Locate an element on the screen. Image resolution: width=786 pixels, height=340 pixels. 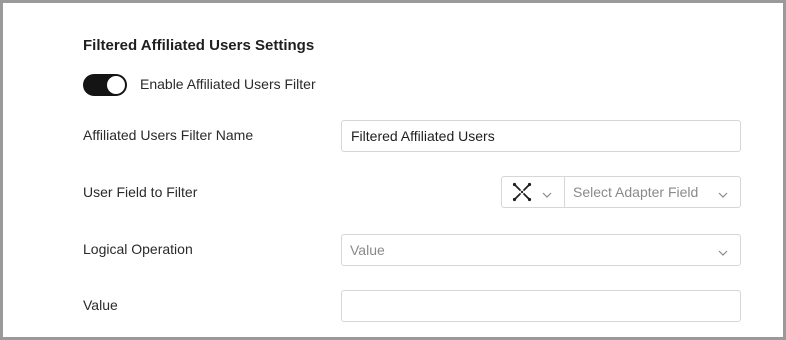
adapter-field-placeholder: Select Adapter Field is located at coordinates (636, 192).